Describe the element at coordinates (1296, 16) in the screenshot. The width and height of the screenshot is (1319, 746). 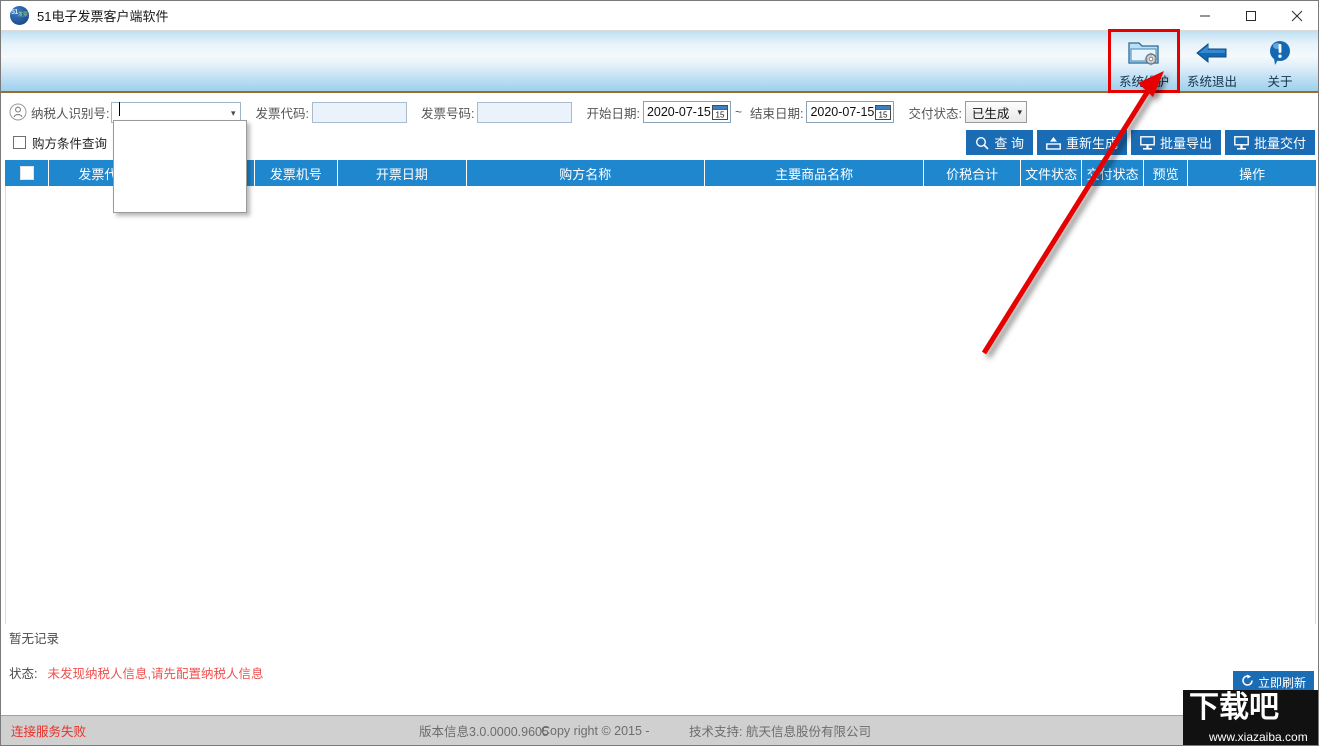
I see `close-icon` at that location.